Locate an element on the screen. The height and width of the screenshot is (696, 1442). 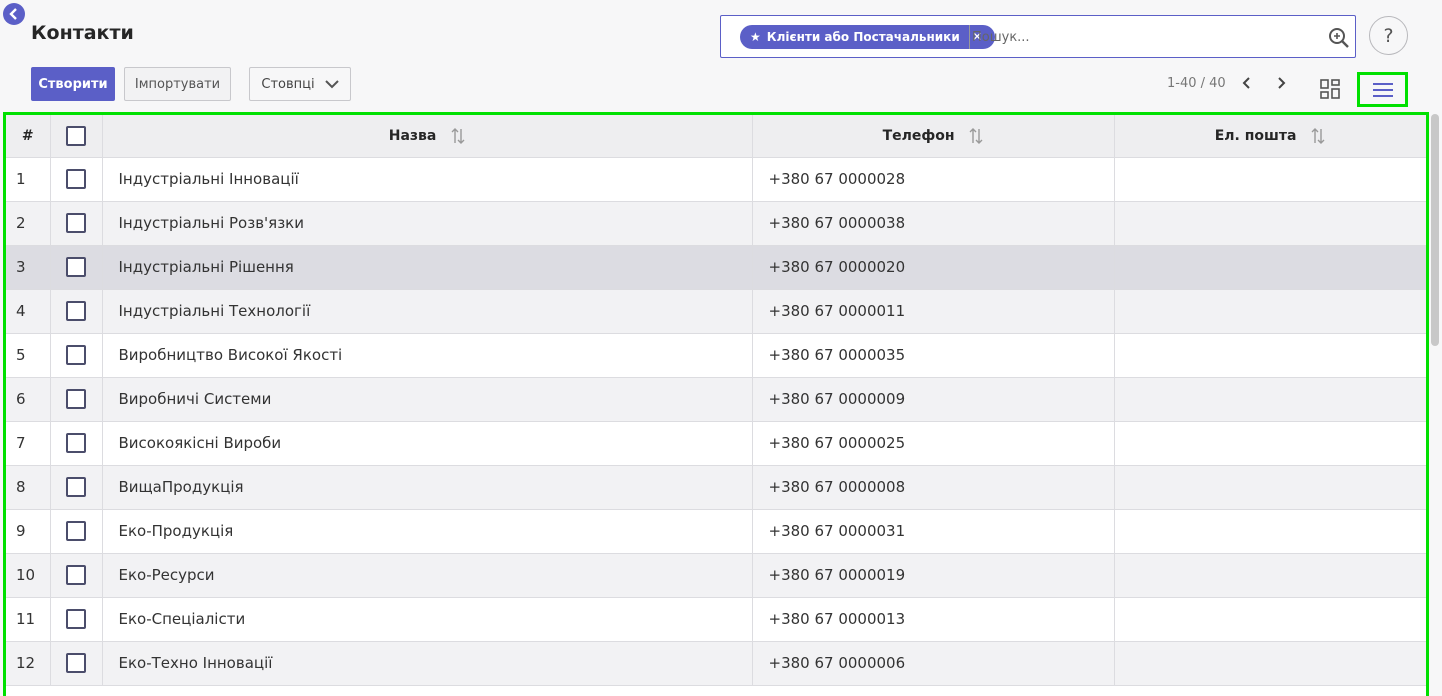
import-button: Імпортувати is located at coordinates (177, 84).